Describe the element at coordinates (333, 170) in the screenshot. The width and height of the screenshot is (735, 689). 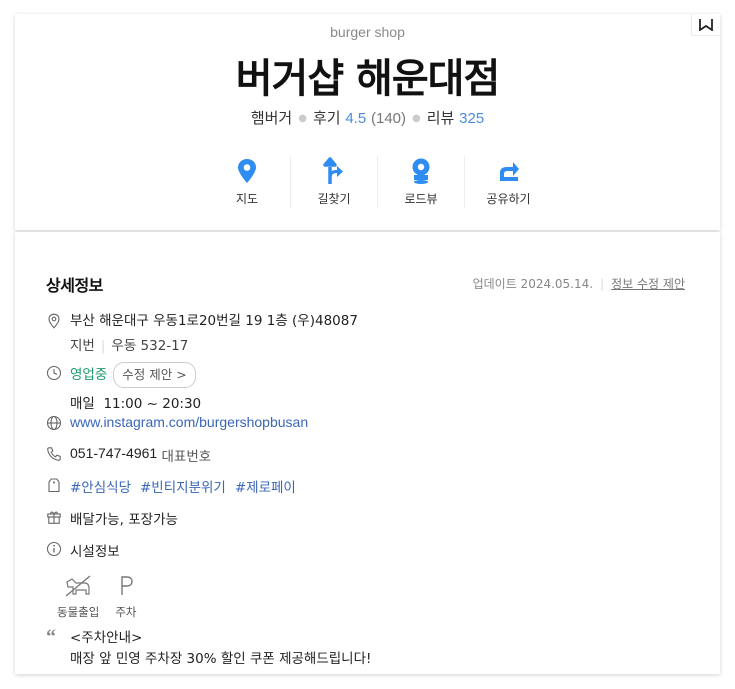
I see `directions-icon` at that location.